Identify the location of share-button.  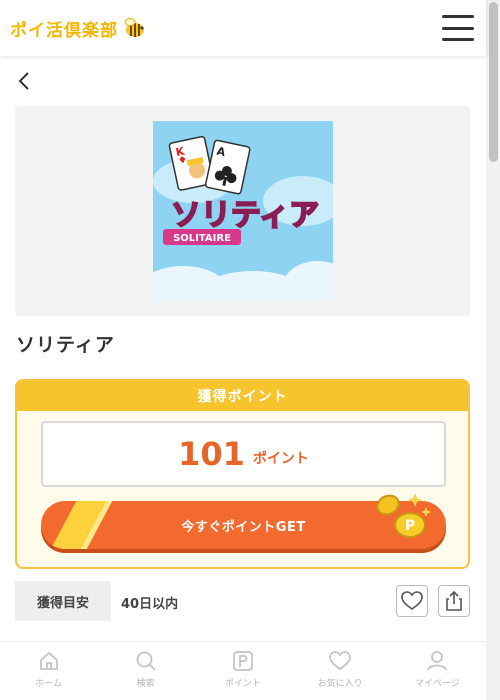
(454, 601).